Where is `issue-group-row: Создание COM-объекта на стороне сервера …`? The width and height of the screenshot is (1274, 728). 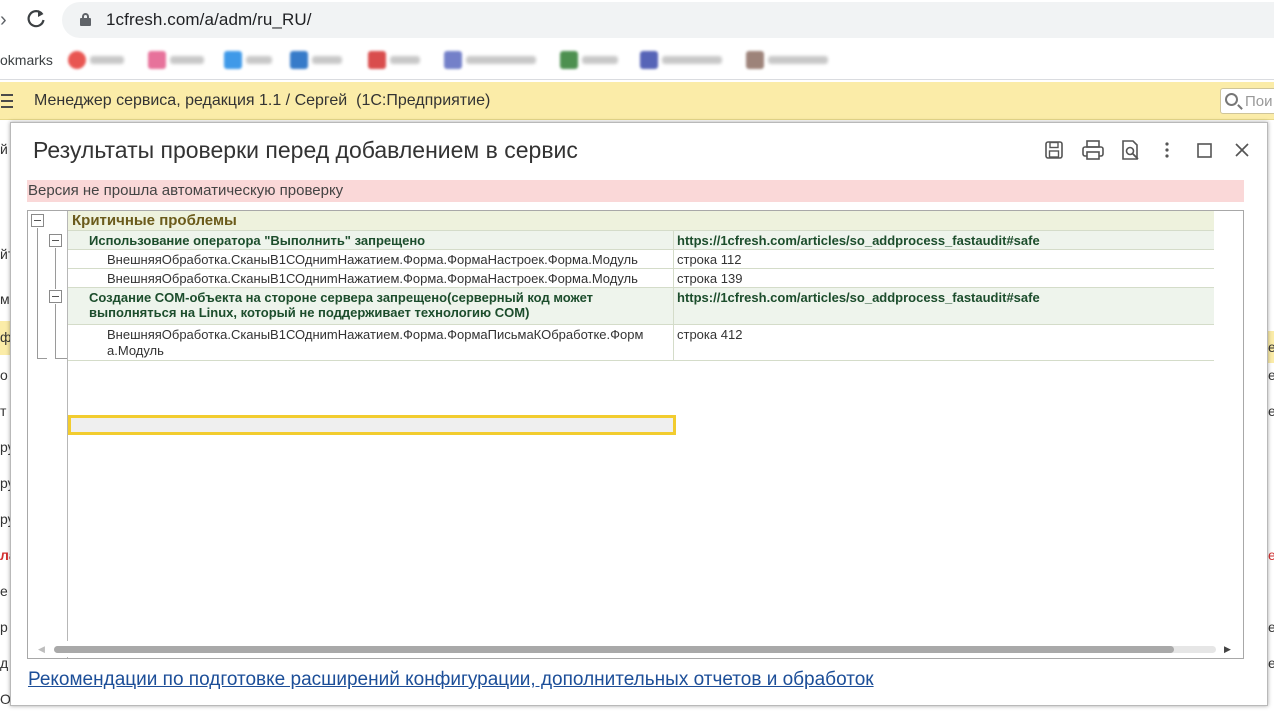 issue-group-row: Создание COM-объекта на стороне сервера … is located at coordinates (641, 306).